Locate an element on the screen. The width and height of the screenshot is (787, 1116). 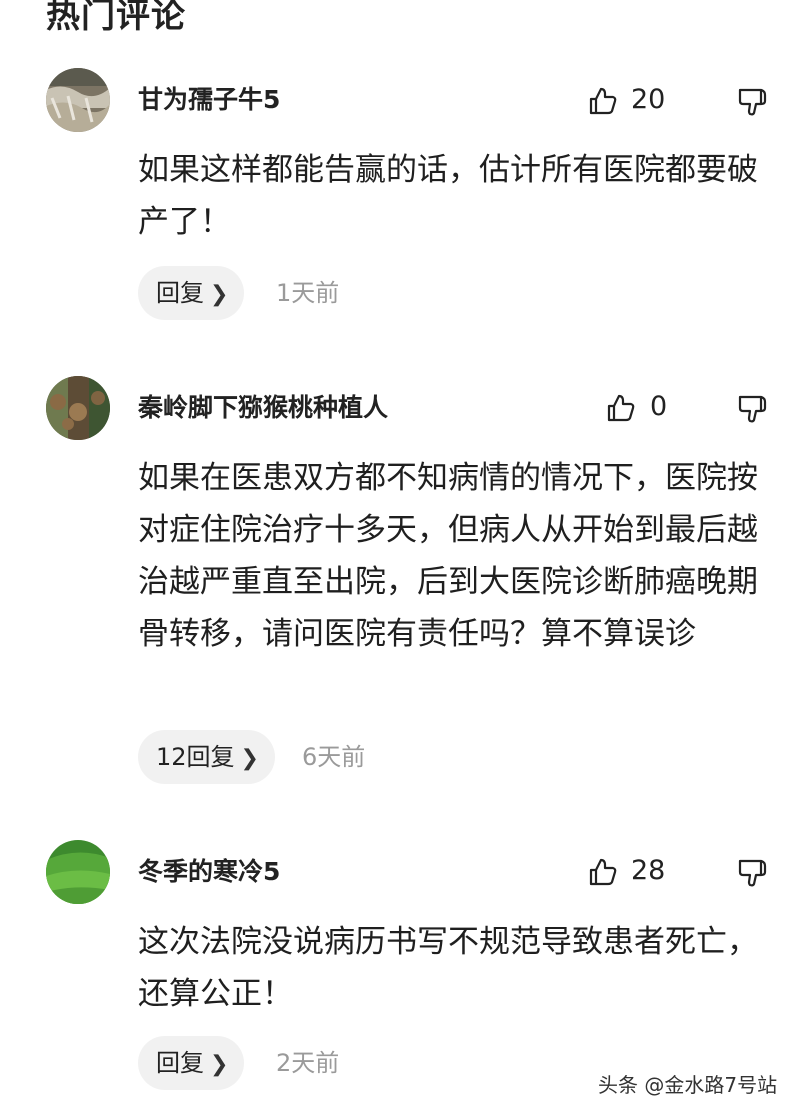
comment-username: 冬季的寒冷5 is located at coordinates (209, 872).